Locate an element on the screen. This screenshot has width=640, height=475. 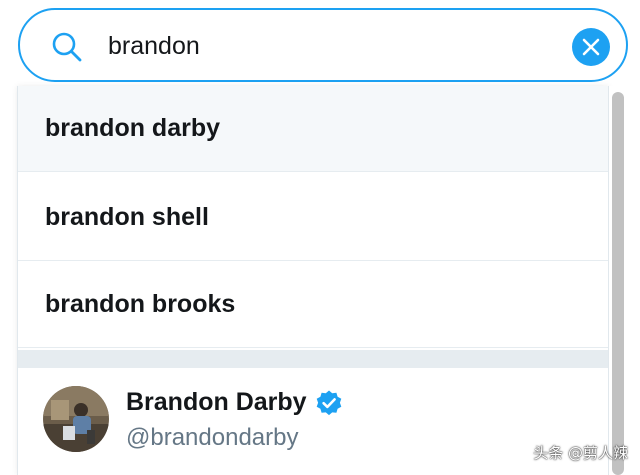
suggestion-label: brandon darby is located at coordinates (133, 128).